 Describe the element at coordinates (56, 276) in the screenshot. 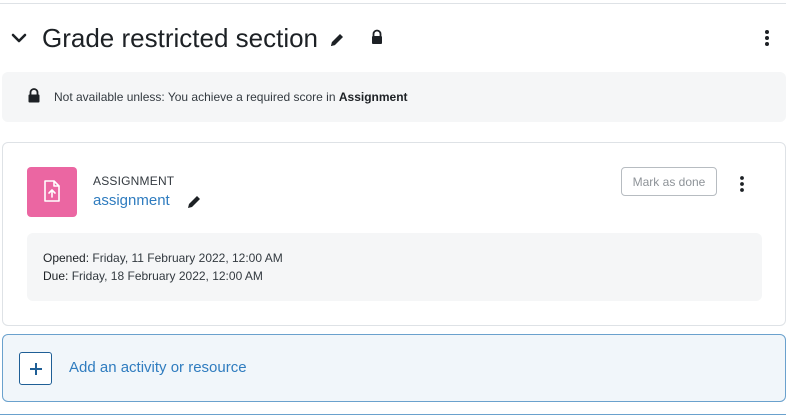

I see `due-label: Due:` at that location.